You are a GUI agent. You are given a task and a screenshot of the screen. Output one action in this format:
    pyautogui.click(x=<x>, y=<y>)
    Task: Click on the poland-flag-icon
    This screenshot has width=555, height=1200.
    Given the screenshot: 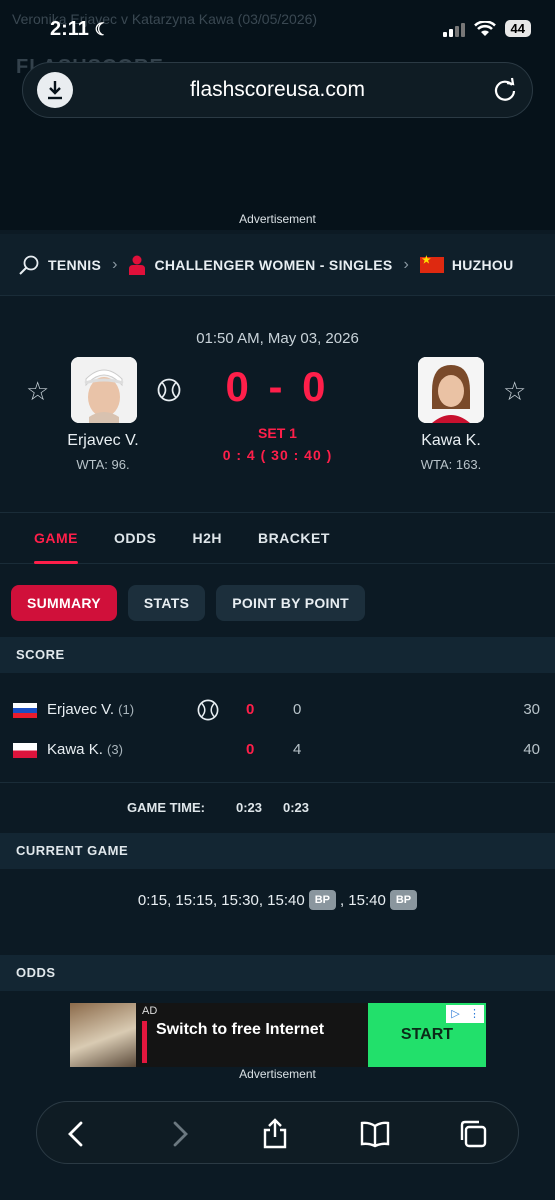 What is the action you would take?
    pyautogui.click(x=25, y=750)
    